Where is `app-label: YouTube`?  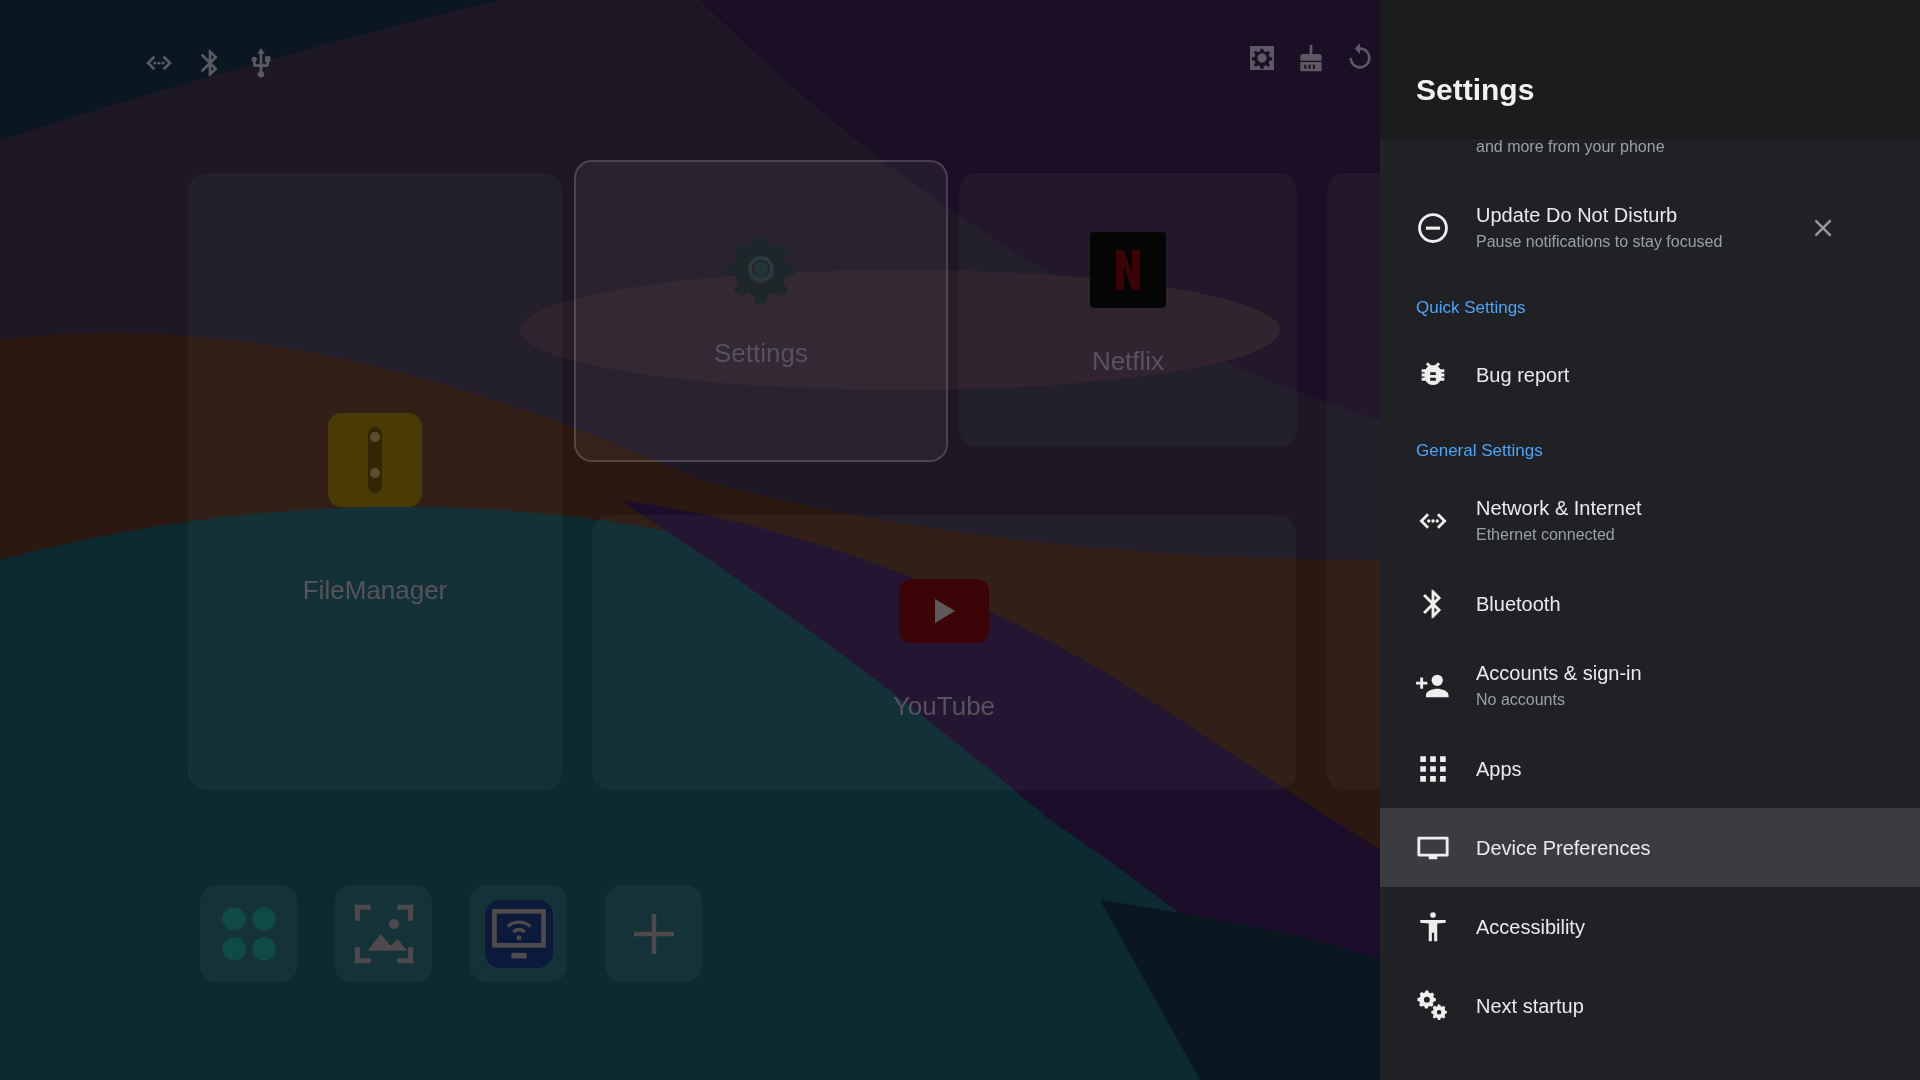
app-label: YouTube is located at coordinates (944, 706).